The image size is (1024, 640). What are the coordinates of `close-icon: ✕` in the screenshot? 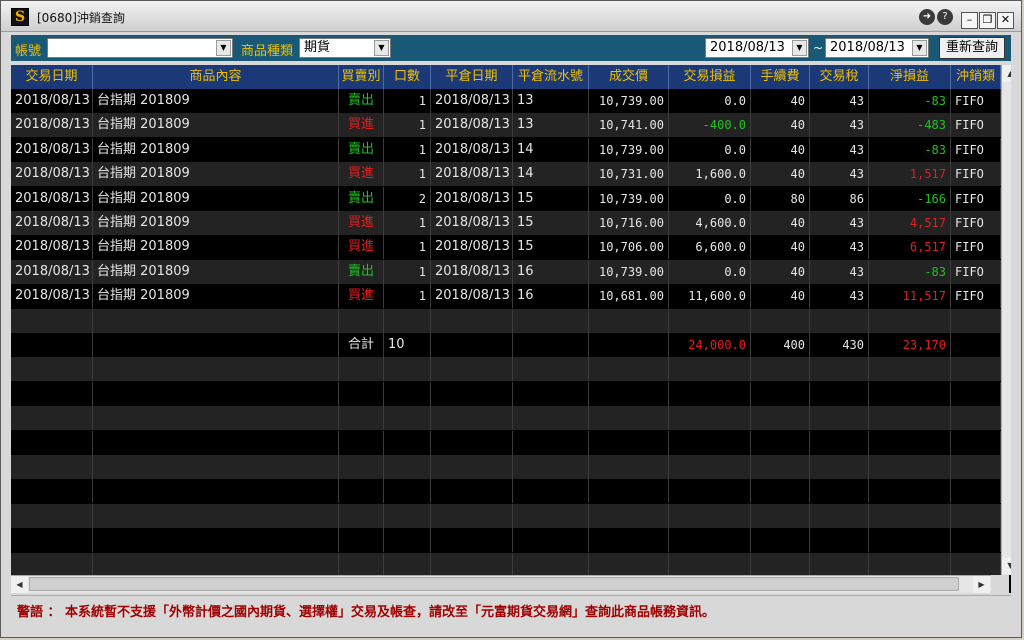 It's located at (1005, 20).